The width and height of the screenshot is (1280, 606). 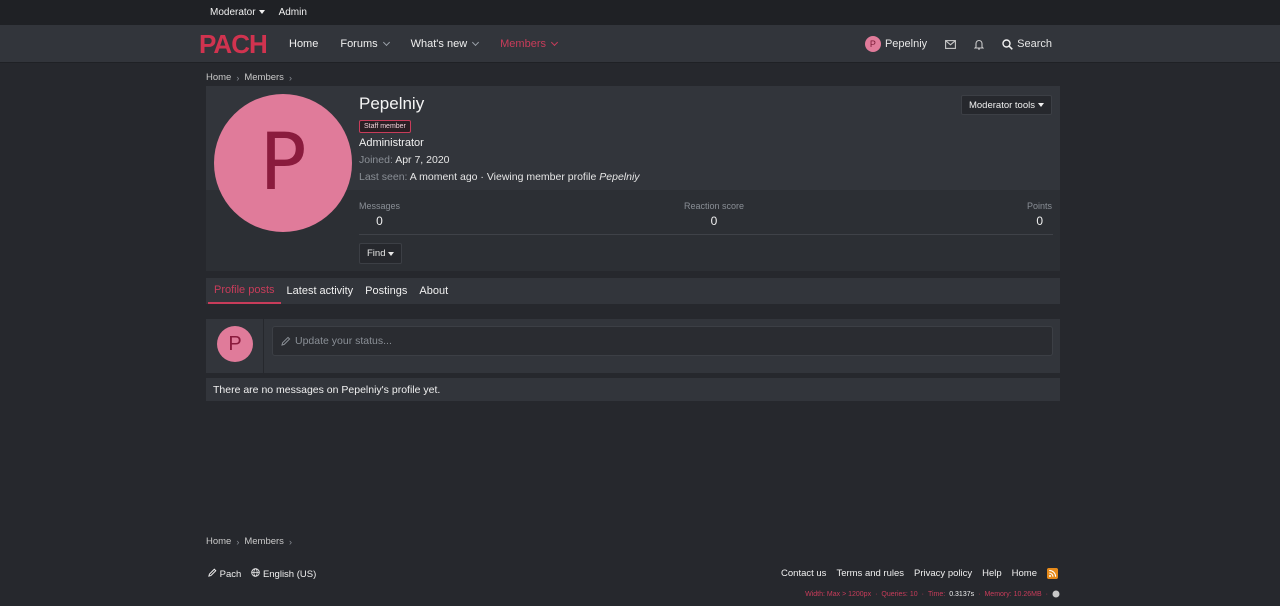 I want to click on pencil-icon, so click(x=286, y=341).